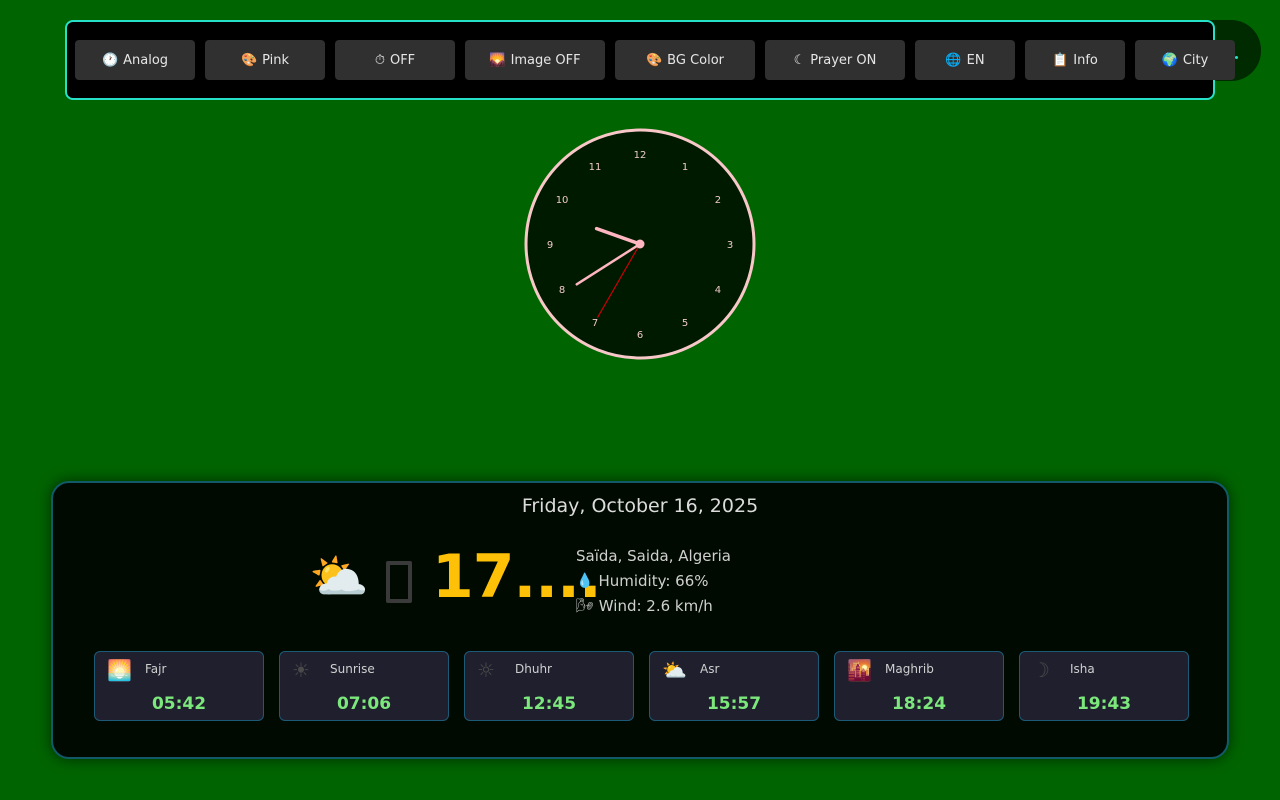 The height and width of the screenshot is (800, 1280). I want to click on prayer-time: 19:43, so click(1104, 704).